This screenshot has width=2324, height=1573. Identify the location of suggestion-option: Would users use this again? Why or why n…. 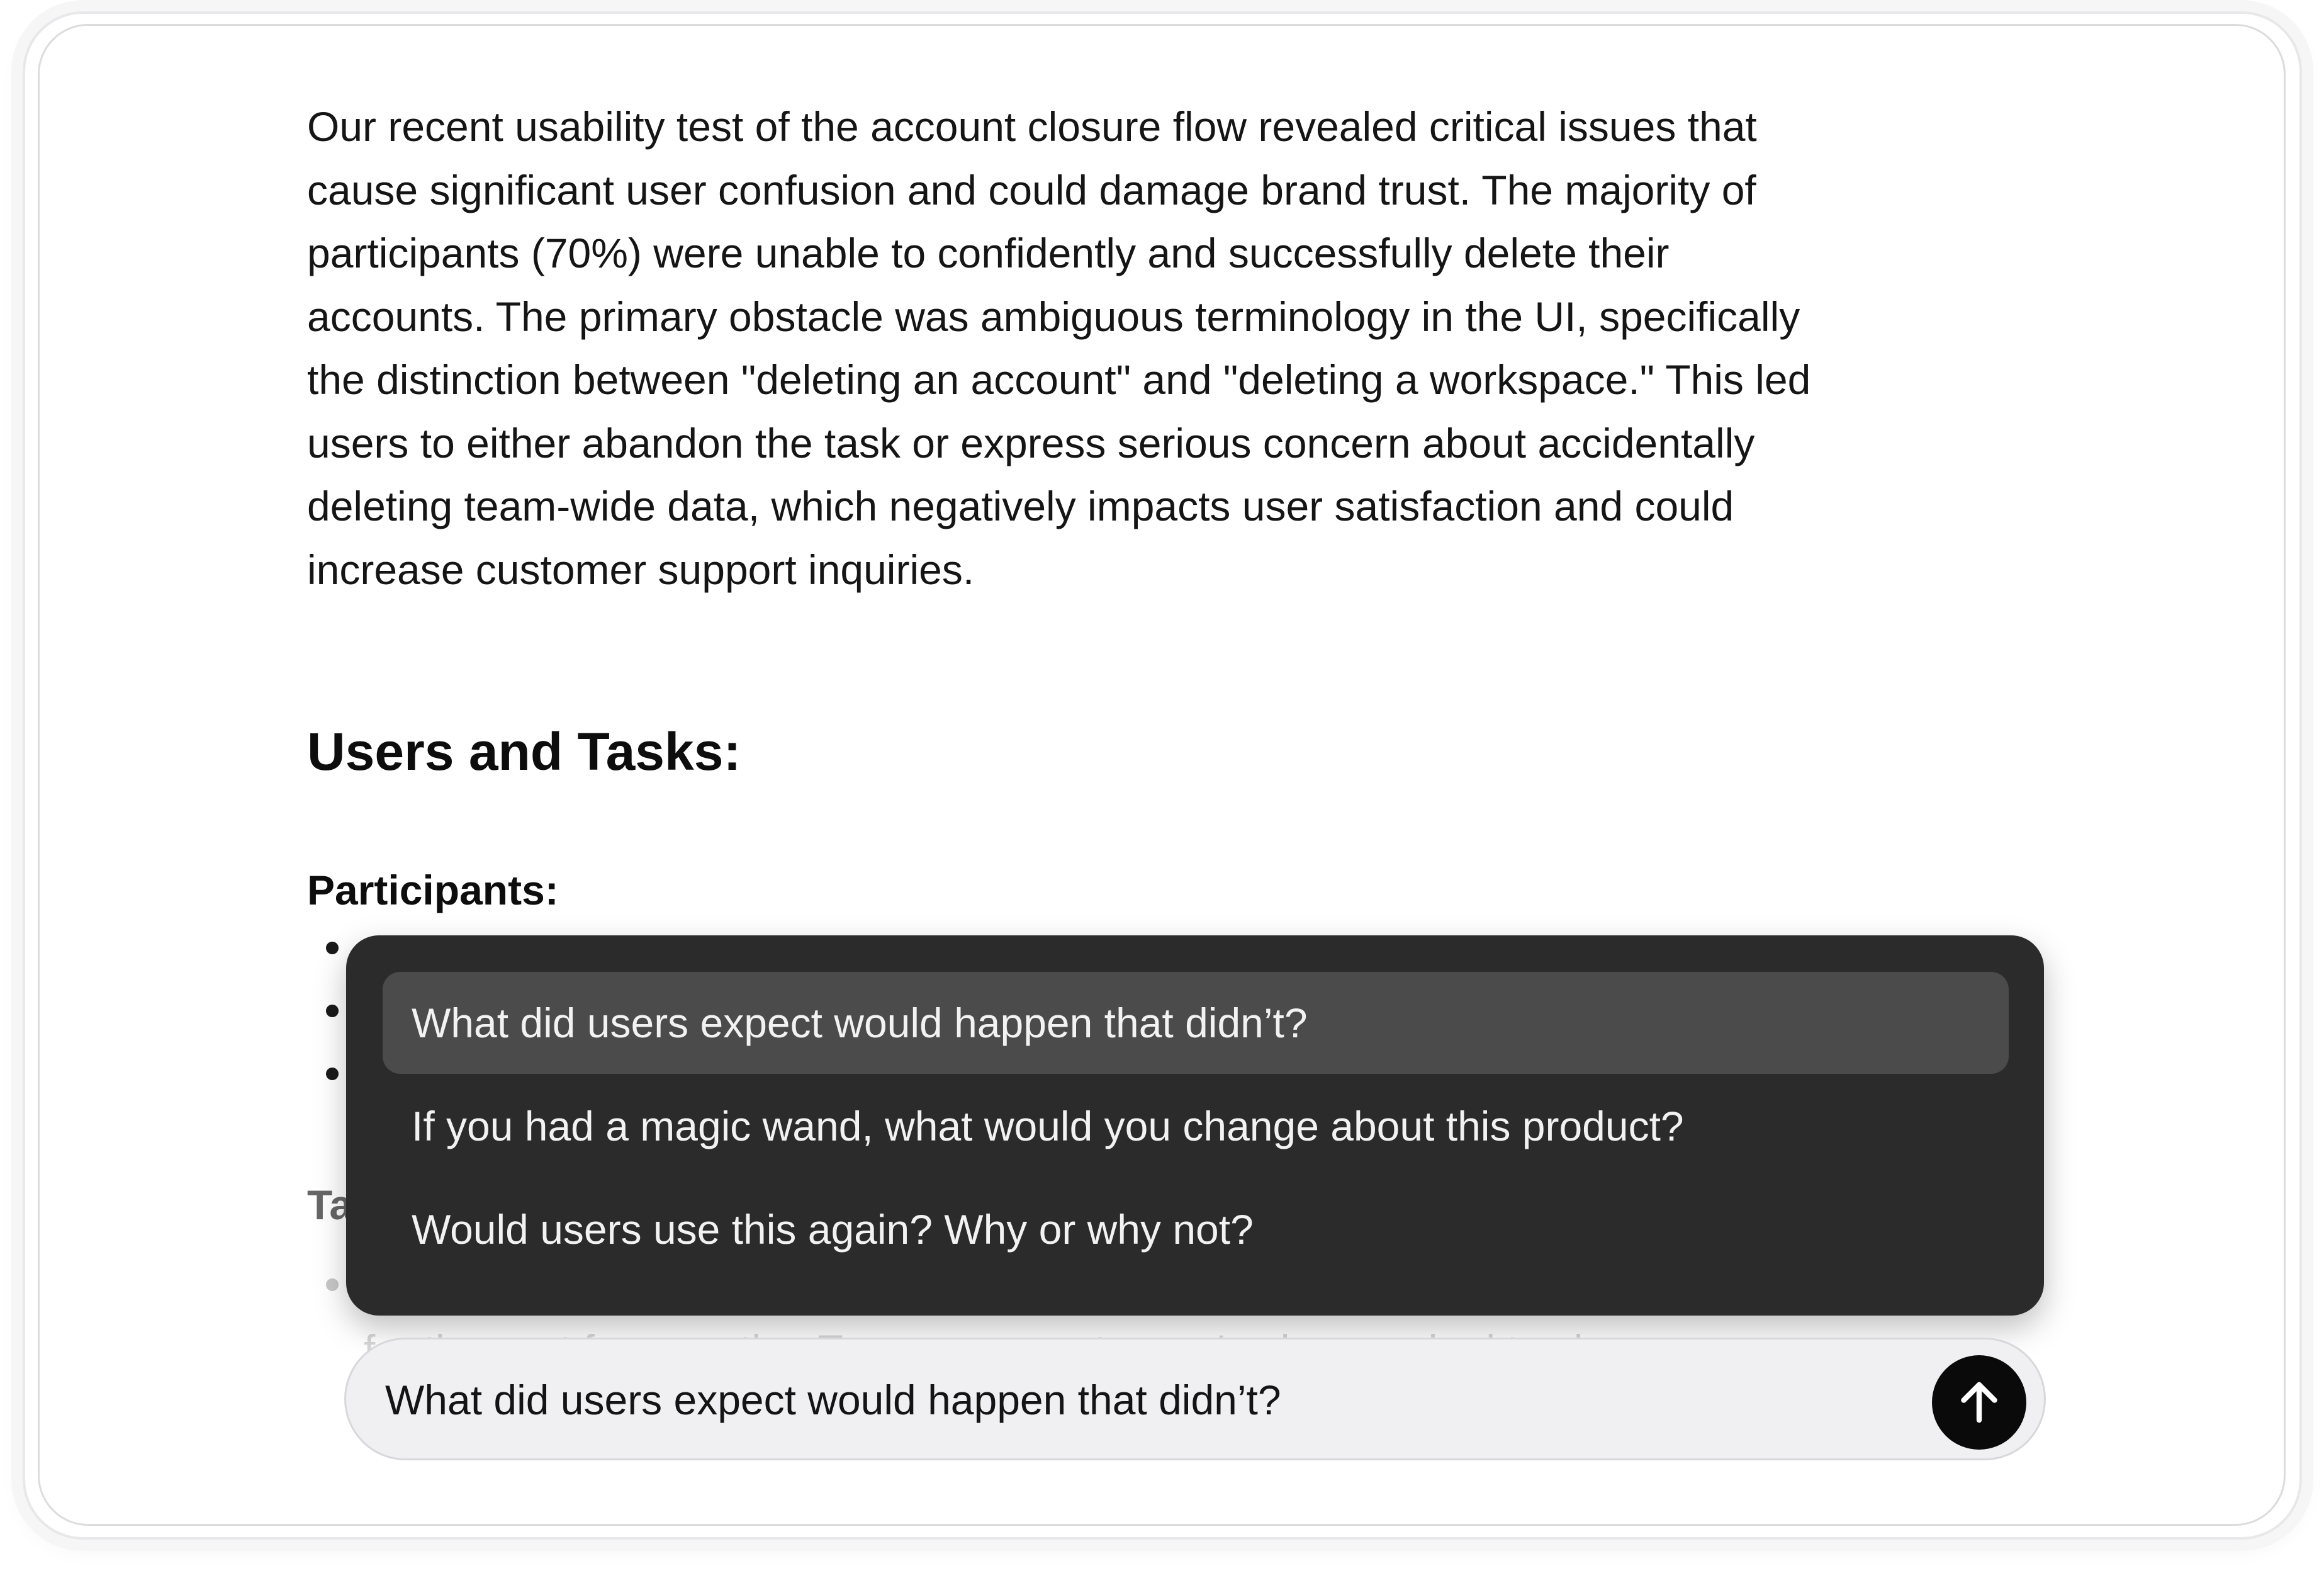
(1196, 1229).